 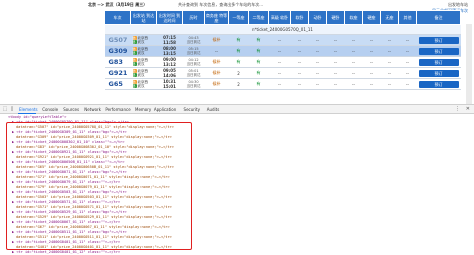 What do you see at coordinates (169, 84) in the screenshot?
I see `time-cell: 10:31 15:01` at bounding box center [169, 84].